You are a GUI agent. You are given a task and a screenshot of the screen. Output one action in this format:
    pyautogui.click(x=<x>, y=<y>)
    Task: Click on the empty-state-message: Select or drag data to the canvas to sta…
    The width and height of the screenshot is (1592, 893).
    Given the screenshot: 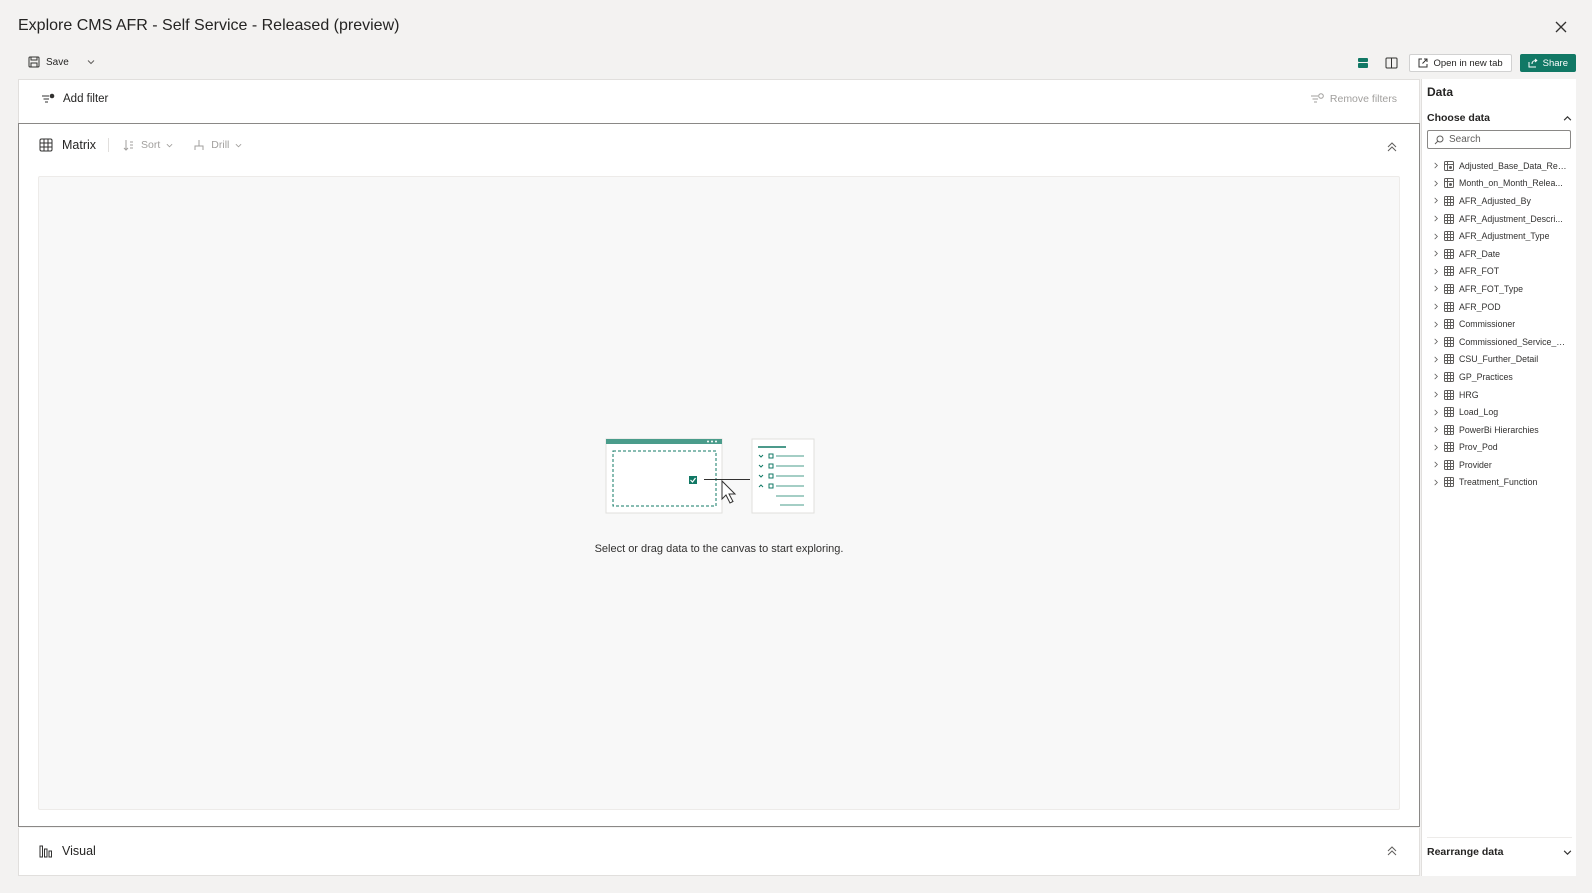 What is the action you would take?
    pyautogui.click(x=719, y=549)
    